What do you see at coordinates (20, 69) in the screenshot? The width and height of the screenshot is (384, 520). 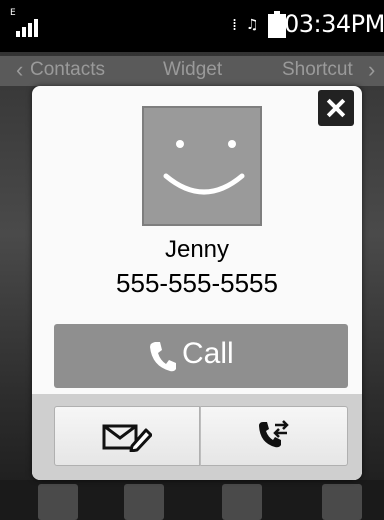 I see `chevron-left-icon: ‹` at bounding box center [20, 69].